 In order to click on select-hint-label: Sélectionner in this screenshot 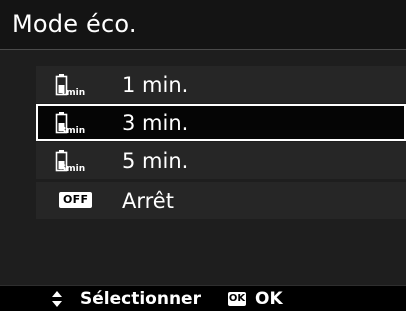, I will do `click(140, 299)`.